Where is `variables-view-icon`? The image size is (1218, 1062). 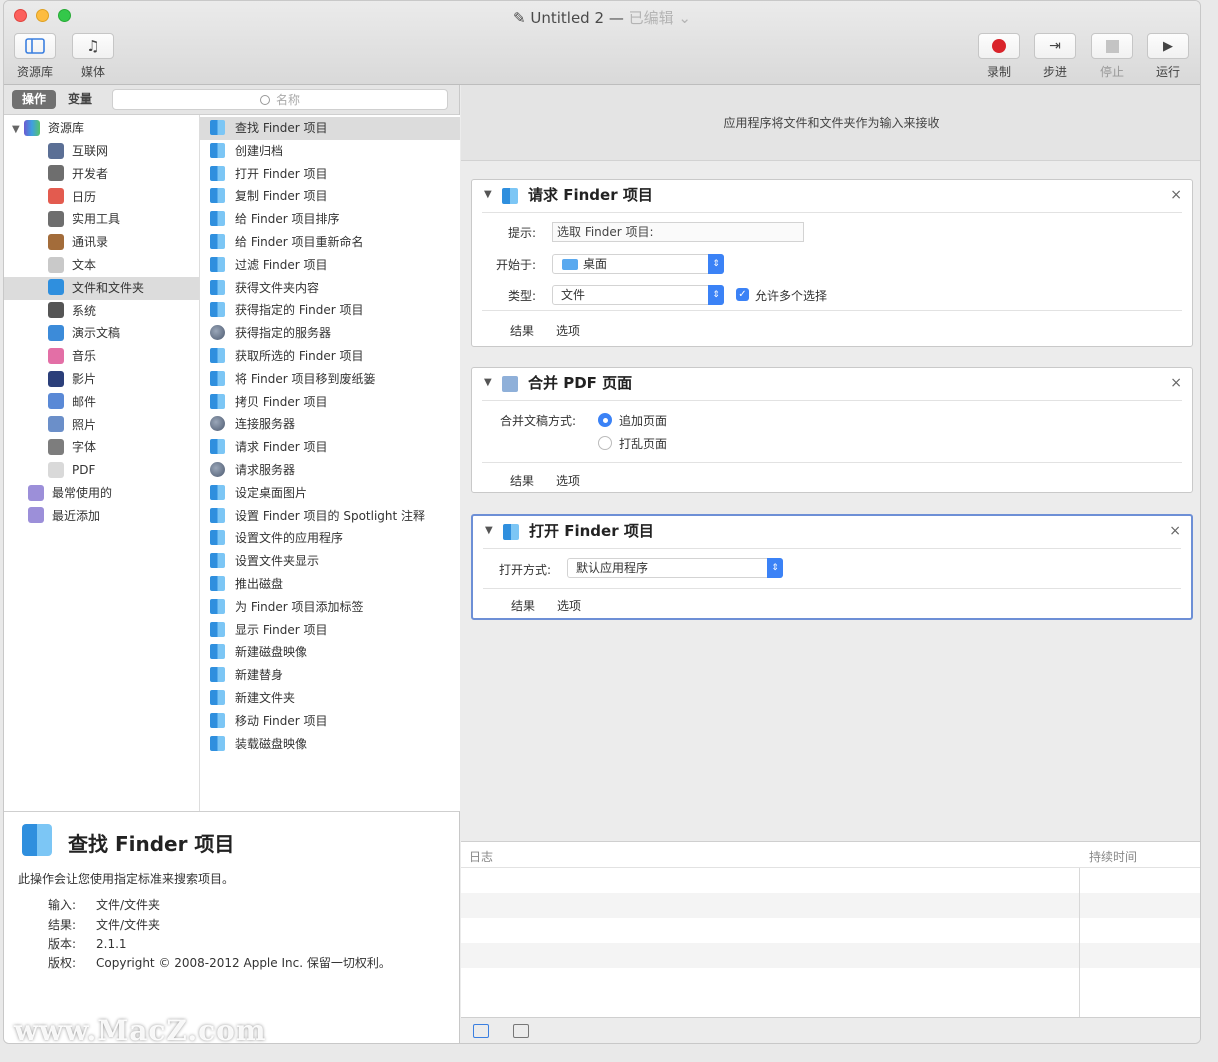
variables-view-icon is located at coordinates (521, 1031).